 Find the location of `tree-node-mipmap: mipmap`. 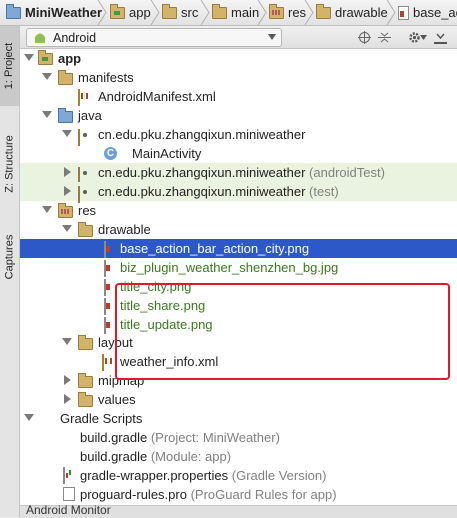

tree-node-mipmap: mipmap is located at coordinates (238, 380).